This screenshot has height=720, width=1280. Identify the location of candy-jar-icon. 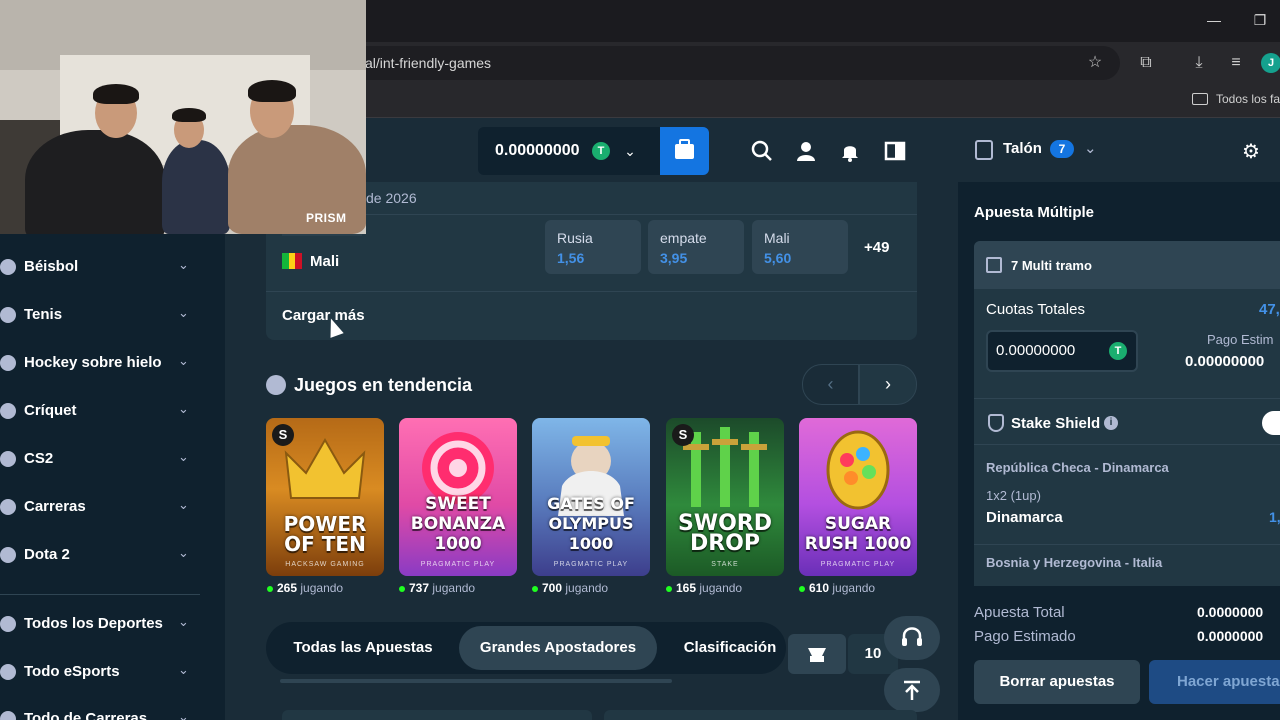
(858, 470).